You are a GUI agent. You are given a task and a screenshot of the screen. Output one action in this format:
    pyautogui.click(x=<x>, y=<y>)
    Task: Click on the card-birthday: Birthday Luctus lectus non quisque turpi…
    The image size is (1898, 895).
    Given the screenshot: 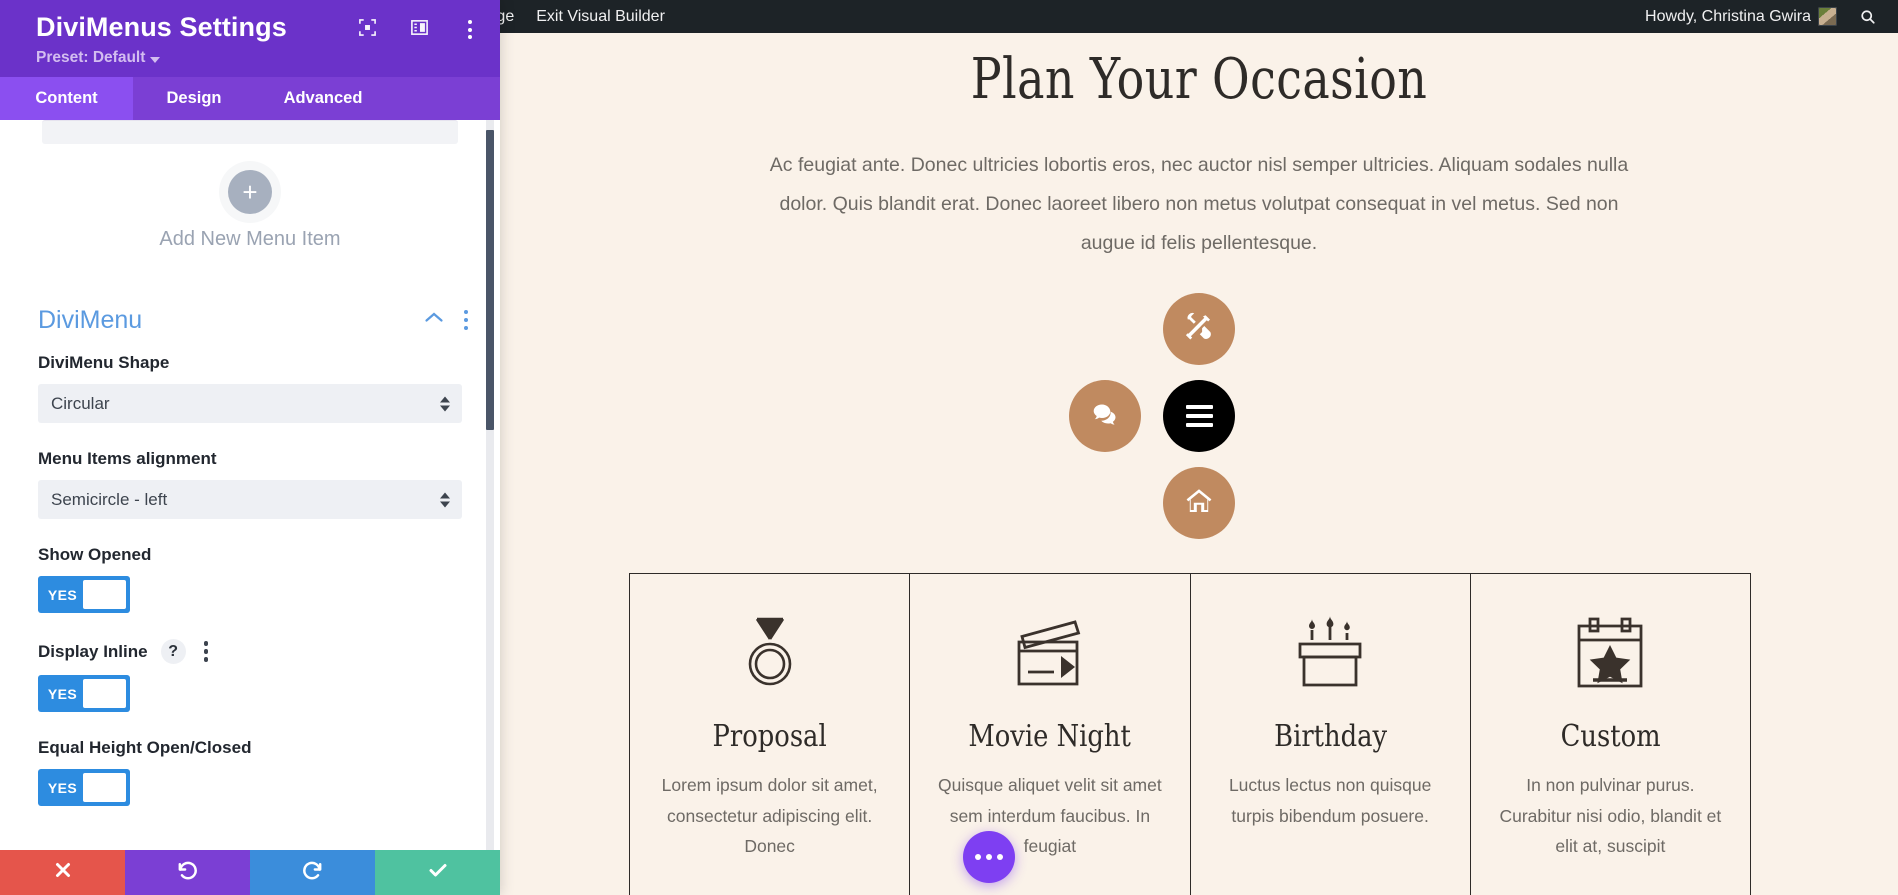 What is the action you would take?
    pyautogui.click(x=1331, y=734)
    